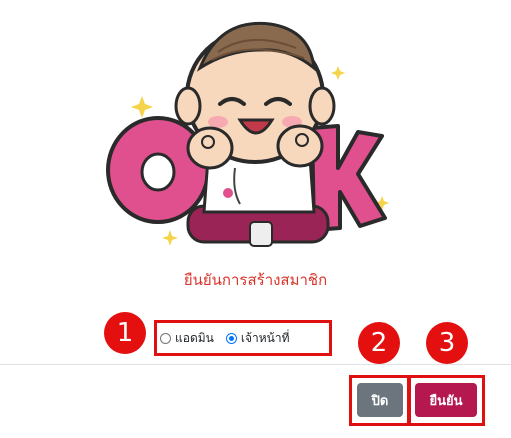  What do you see at coordinates (446, 400) in the screenshot?
I see `confirm-button: ยืนยัน` at bounding box center [446, 400].